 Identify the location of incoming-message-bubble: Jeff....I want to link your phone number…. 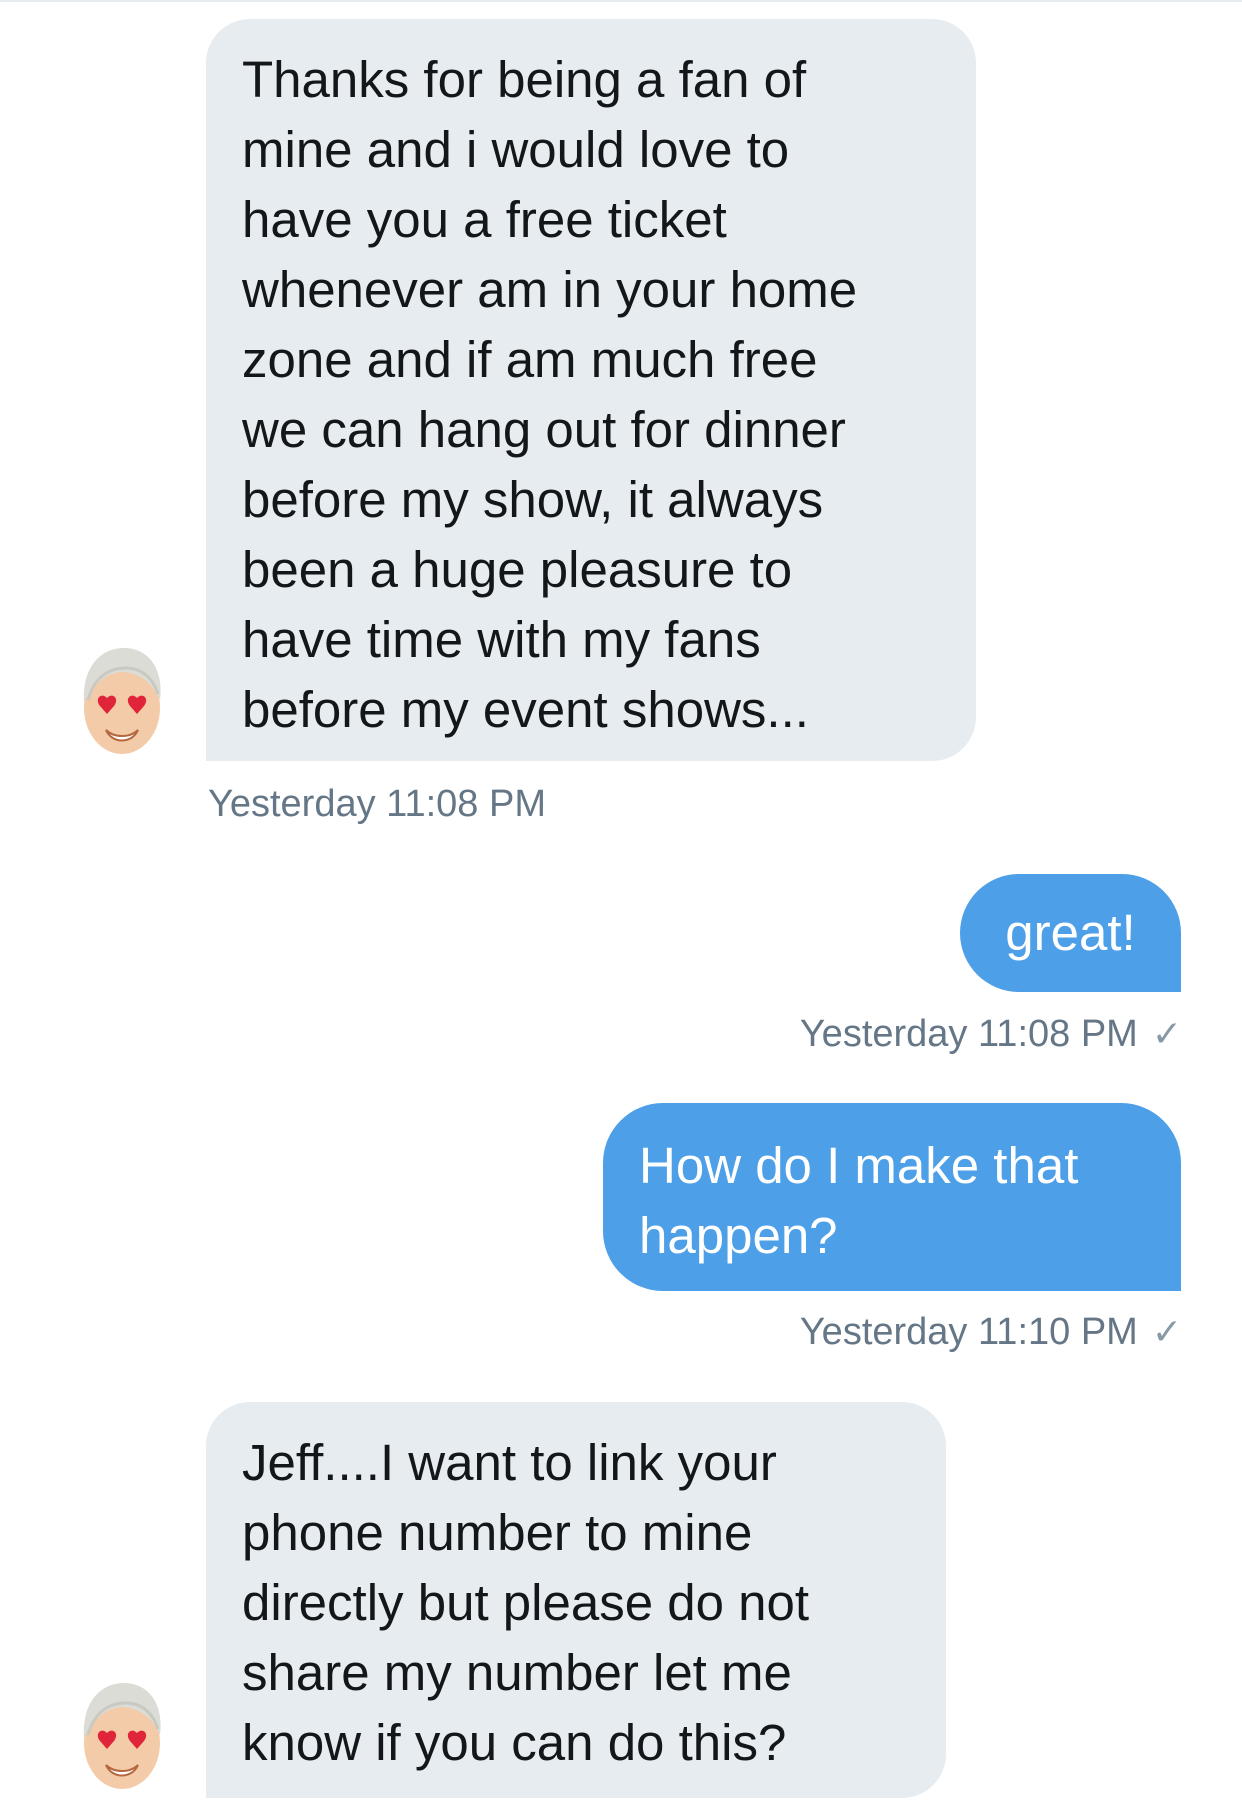
(576, 1600).